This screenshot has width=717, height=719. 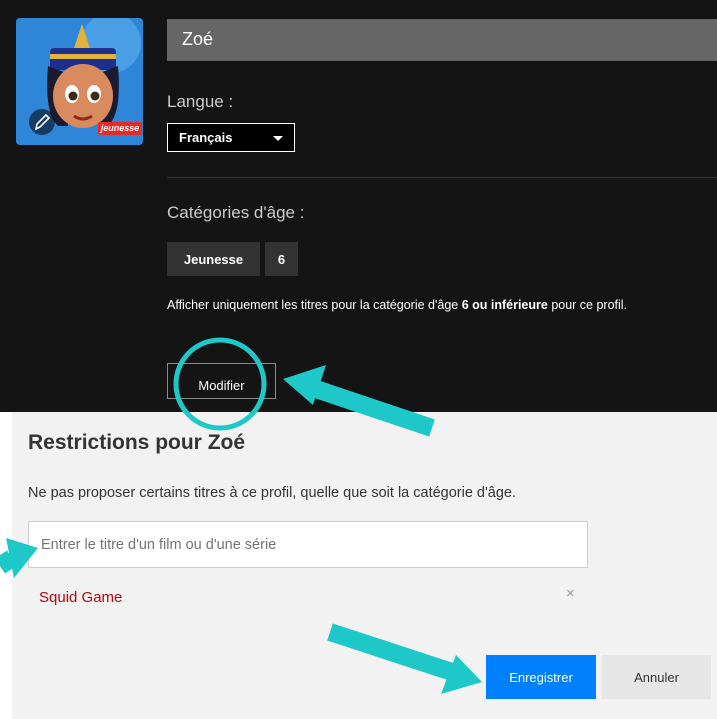 What do you see at coordinates (200, 101) in the screenshot?
I see `language-label: Langue :` at bounding box center [200, 101].